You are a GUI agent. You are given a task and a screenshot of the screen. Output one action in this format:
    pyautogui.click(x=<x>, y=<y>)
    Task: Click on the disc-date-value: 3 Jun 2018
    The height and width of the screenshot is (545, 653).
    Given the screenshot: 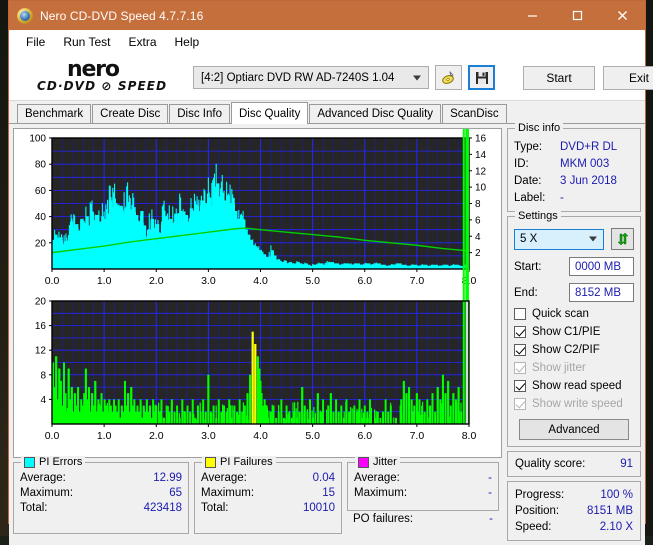 What is the action you would take?
    pyautogui.click(x=588, y=181)
    